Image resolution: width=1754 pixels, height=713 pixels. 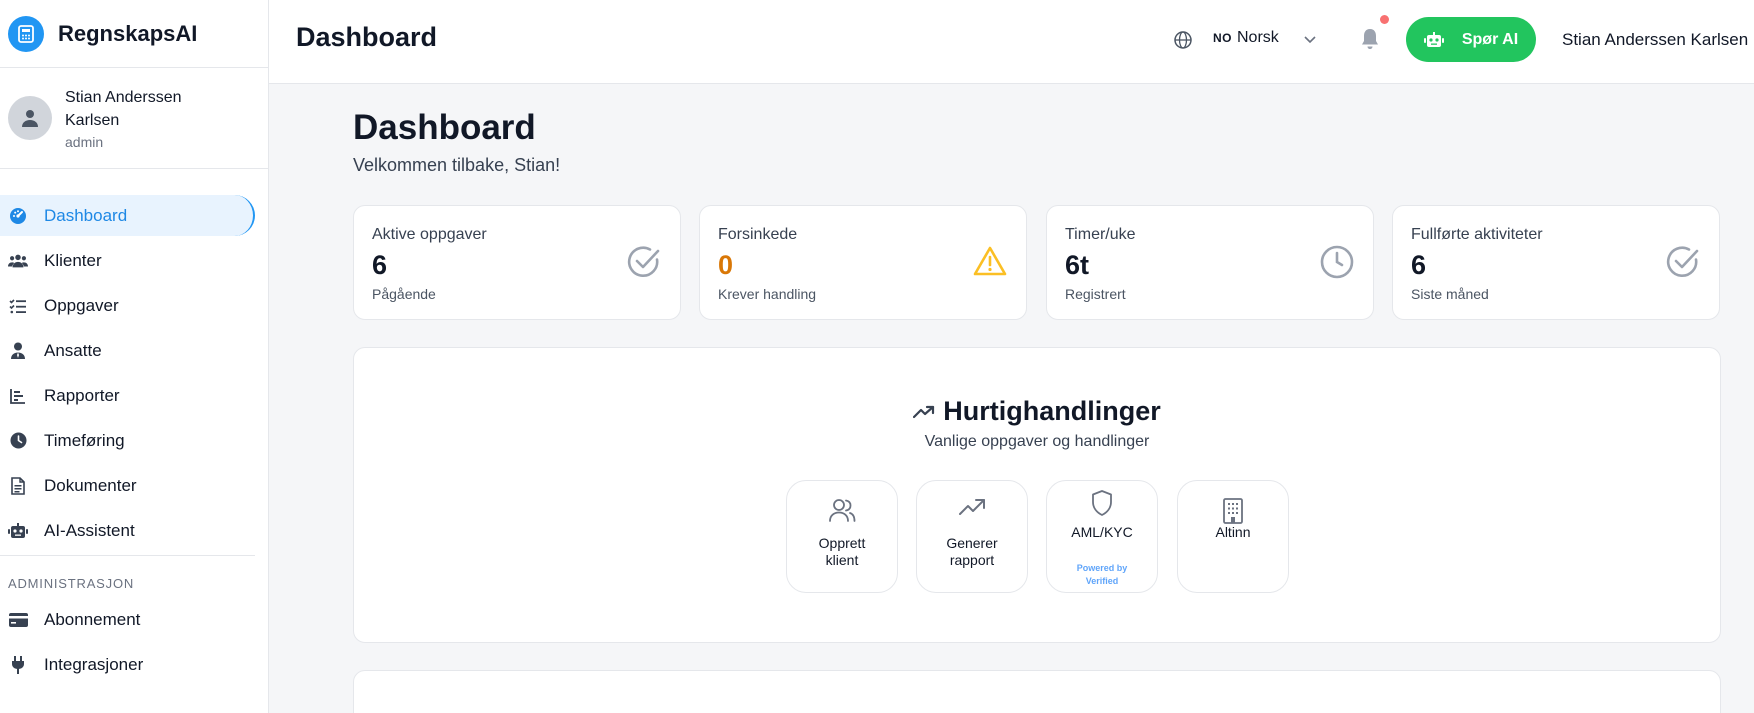 I want to click on sidebar-user: Stian Anderssen Karlsen admin, so click(x=134, y=118).